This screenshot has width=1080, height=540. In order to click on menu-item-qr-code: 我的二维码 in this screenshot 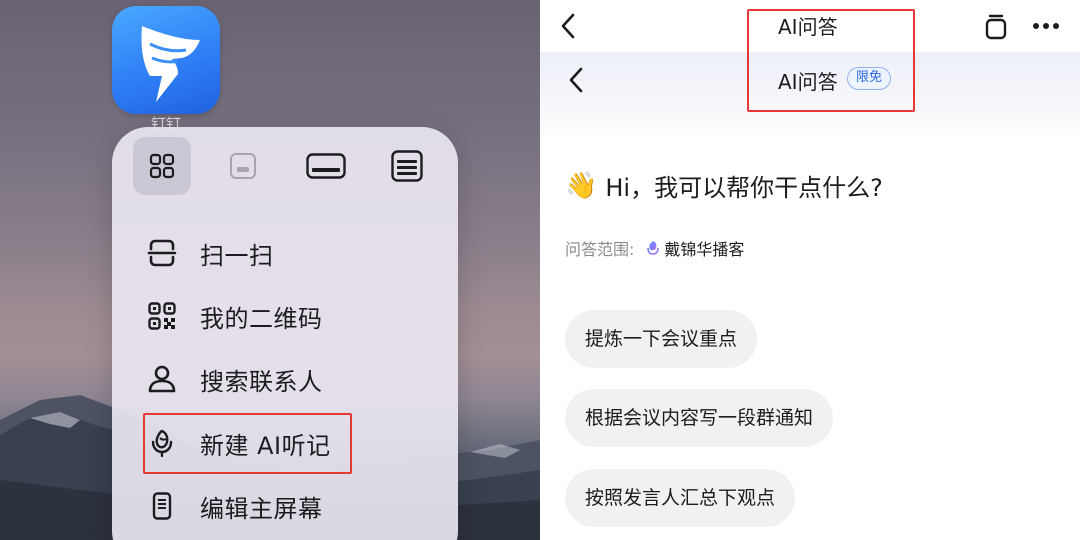, I will do `click(247, 316)`.